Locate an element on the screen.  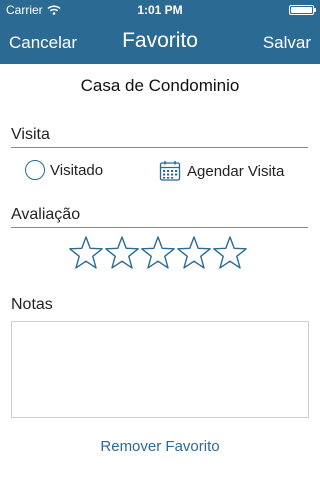
header: Carrier 1:01 PM Cancelar Favorito Salvar is located at coordinates (160, 32).